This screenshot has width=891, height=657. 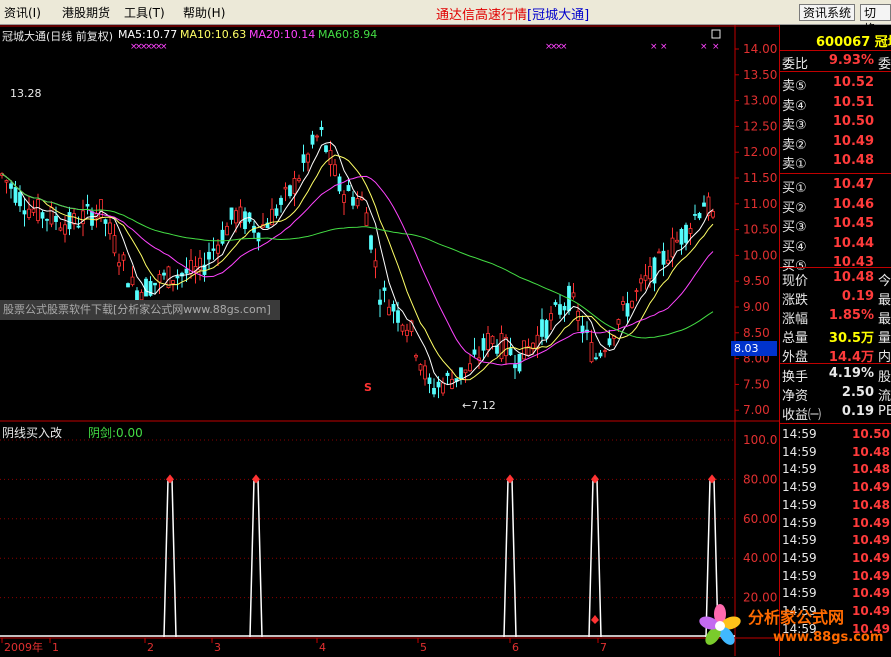 I want to click on stat-row: 涨跌 0.19 最, so click(x=835, y=298).